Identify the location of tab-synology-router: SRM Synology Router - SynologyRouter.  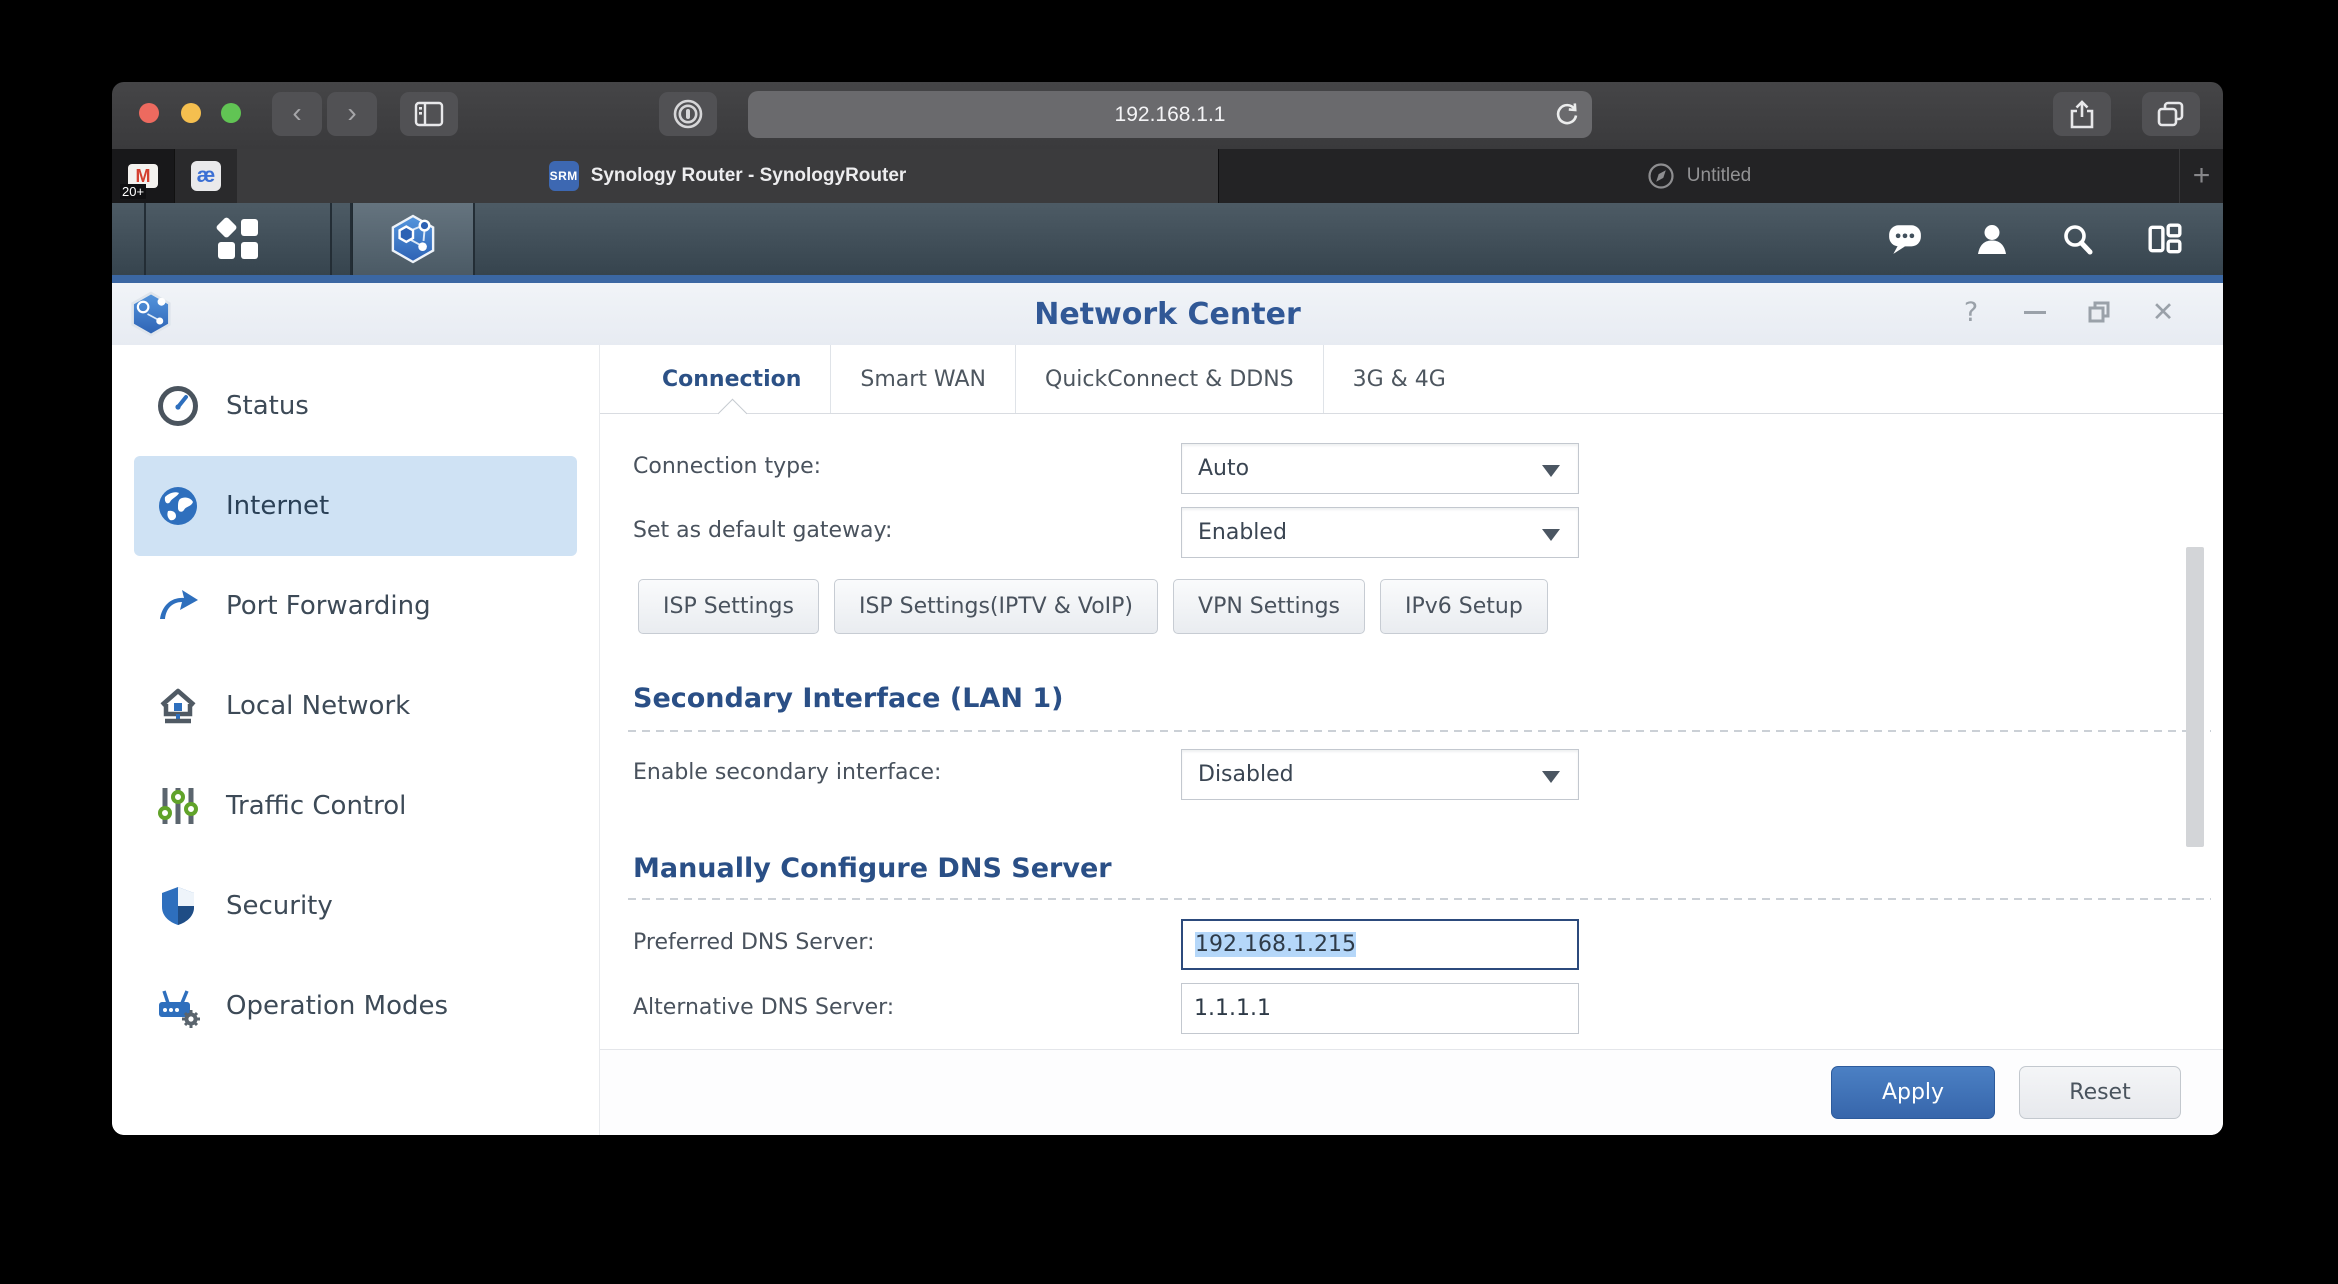
(727, 176).